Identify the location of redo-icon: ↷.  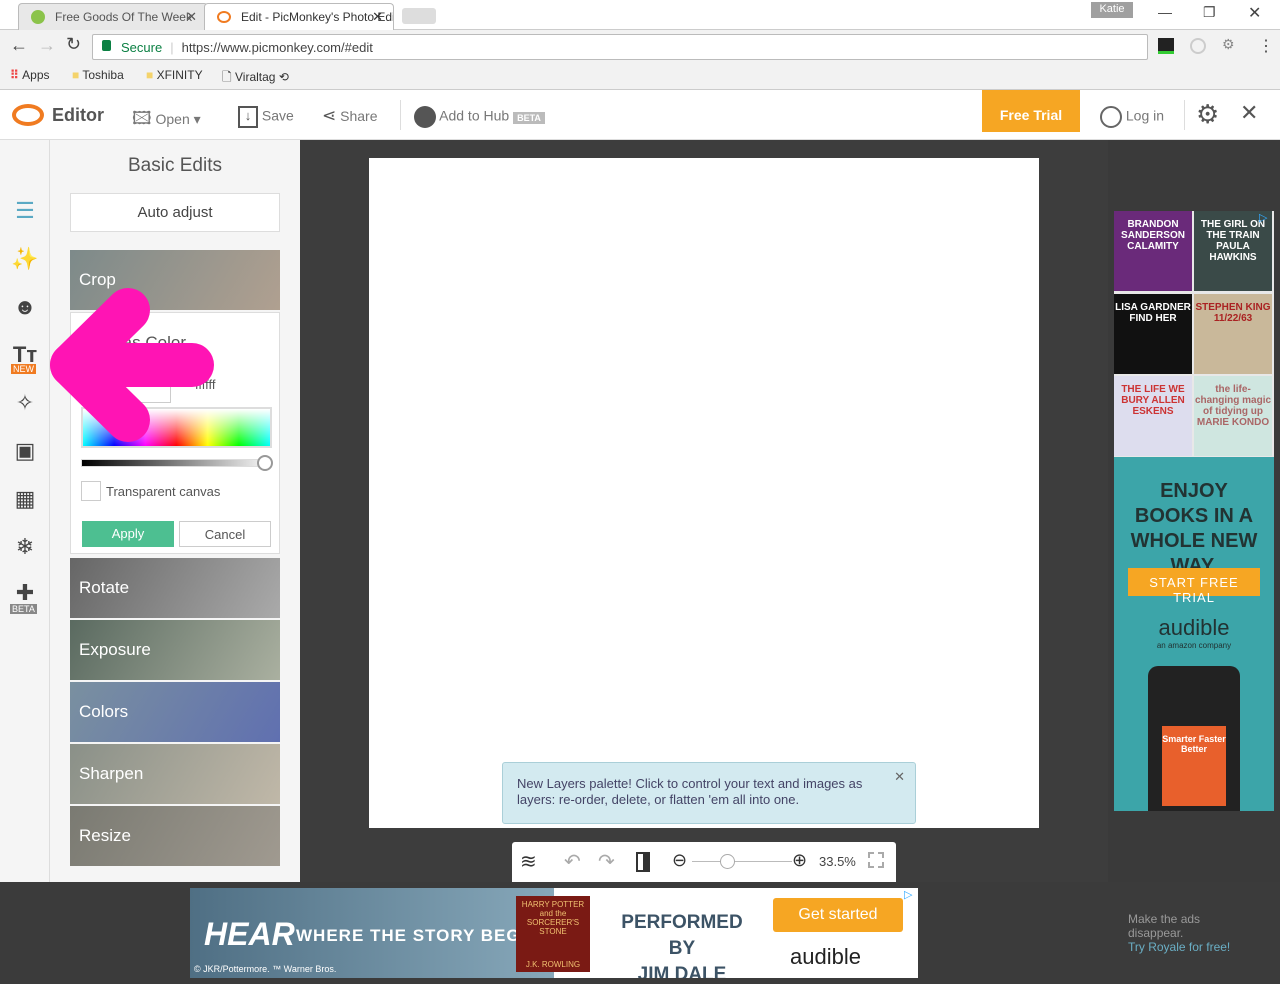
(606, 861).